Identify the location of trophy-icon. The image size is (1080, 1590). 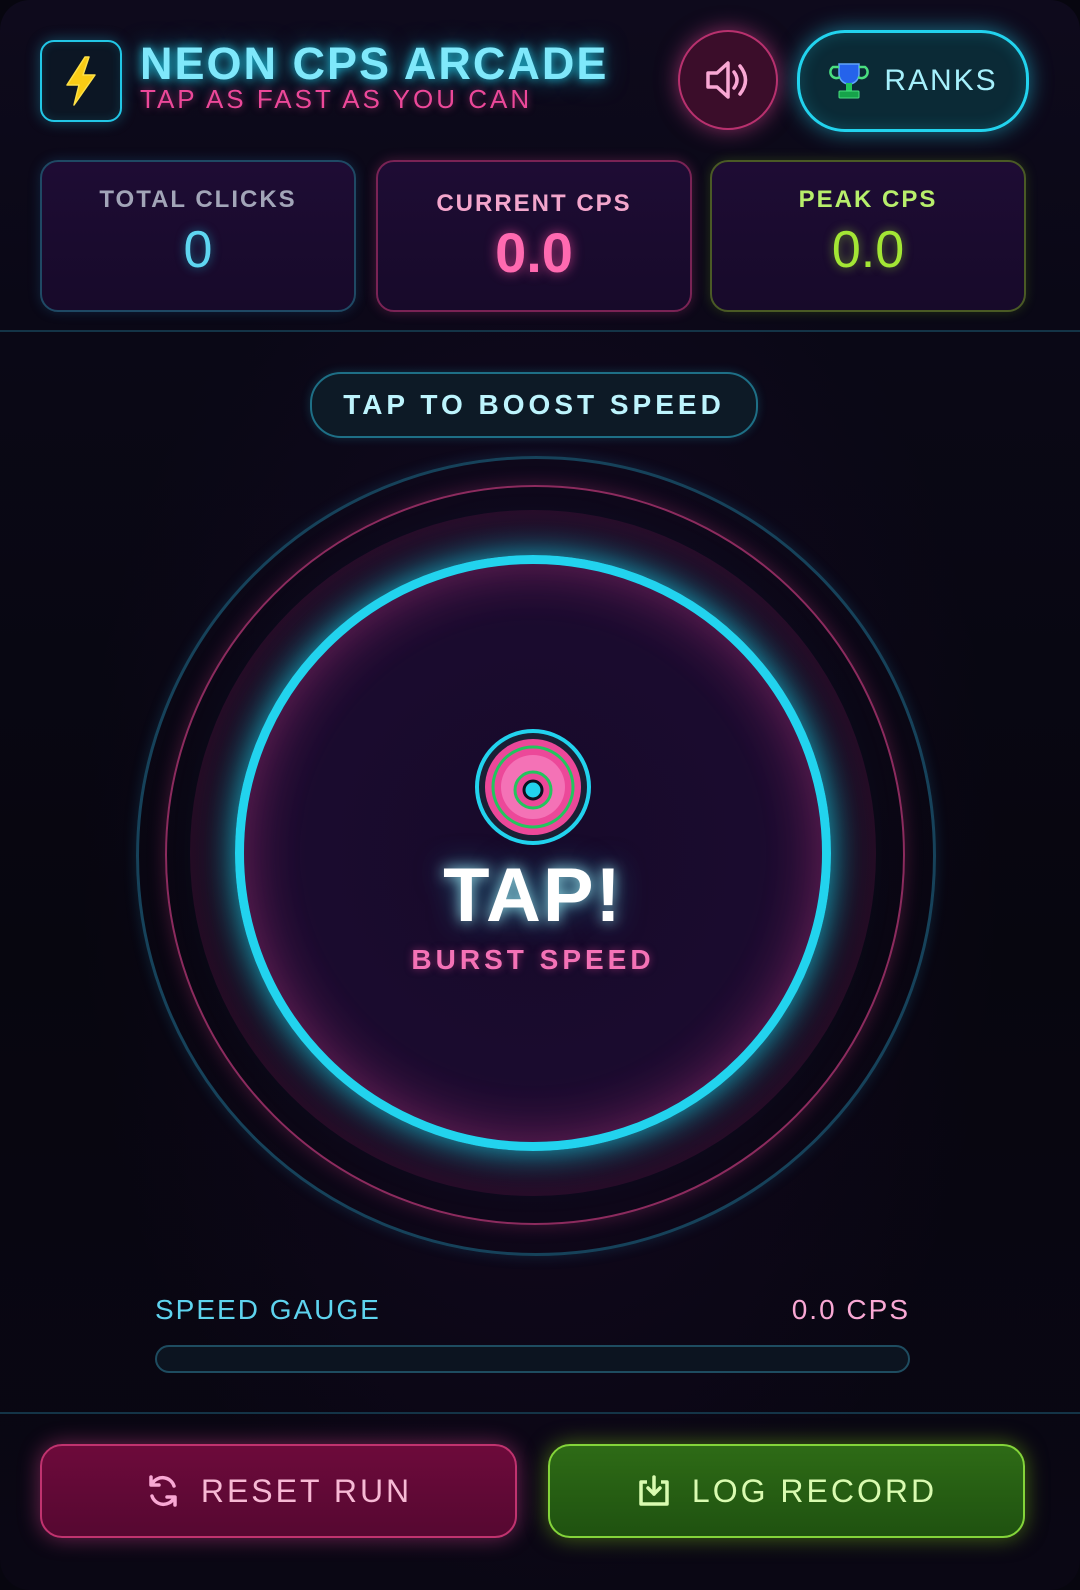
(849, 81).